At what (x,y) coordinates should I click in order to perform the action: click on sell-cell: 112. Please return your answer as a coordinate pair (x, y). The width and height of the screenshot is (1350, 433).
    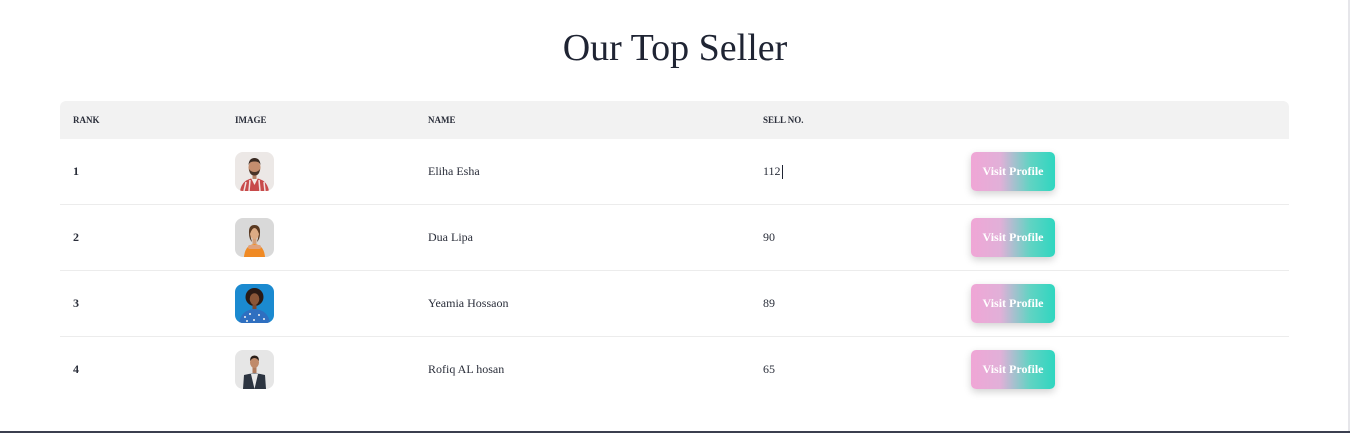
    Looking at the image, I should click on (773, 171).